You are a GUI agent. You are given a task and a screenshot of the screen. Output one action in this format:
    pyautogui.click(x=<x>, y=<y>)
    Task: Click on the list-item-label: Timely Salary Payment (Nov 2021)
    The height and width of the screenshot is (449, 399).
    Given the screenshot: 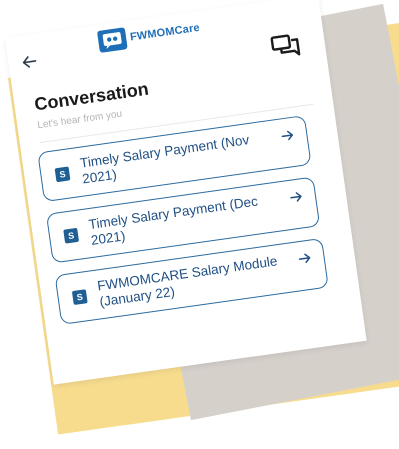 What is the action you would take?
    pyautogui.click(x=165, y=159)
    